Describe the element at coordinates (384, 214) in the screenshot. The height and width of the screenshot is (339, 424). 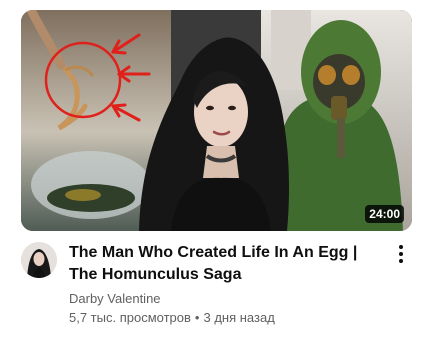
I see `video-duration-badge: 24:00` at that location.